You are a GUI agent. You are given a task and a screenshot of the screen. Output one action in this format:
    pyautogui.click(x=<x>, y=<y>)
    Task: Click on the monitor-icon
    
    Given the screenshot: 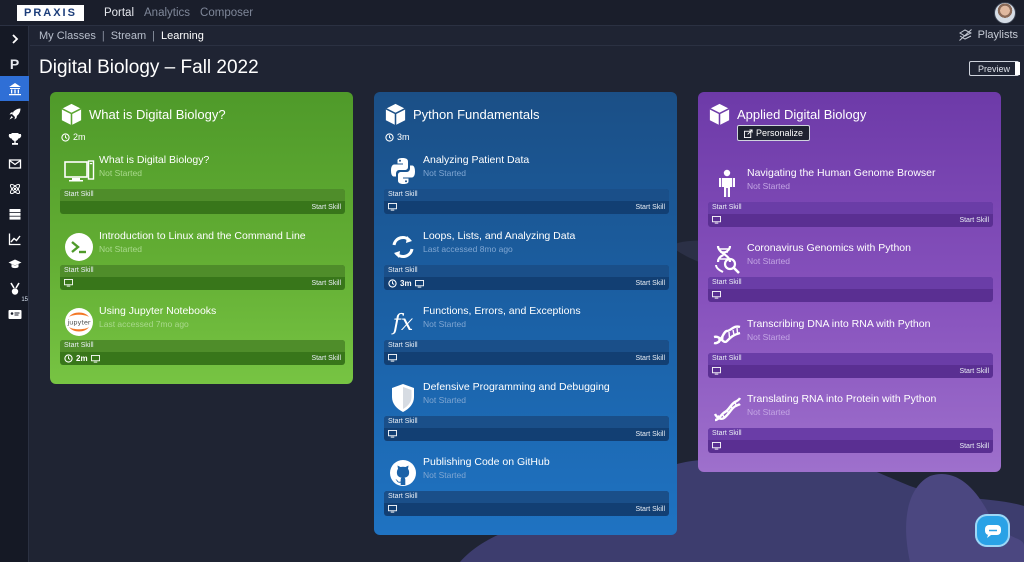 What is the action you would take?
    pyautogui.click(x=716, y=295)
    